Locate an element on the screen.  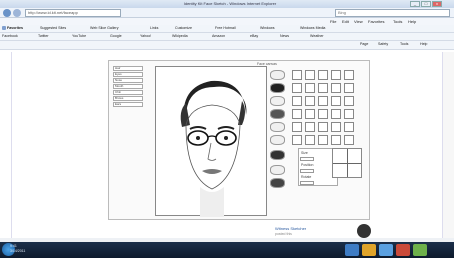
link-3: YouTube is located at coordinates (79, 36).